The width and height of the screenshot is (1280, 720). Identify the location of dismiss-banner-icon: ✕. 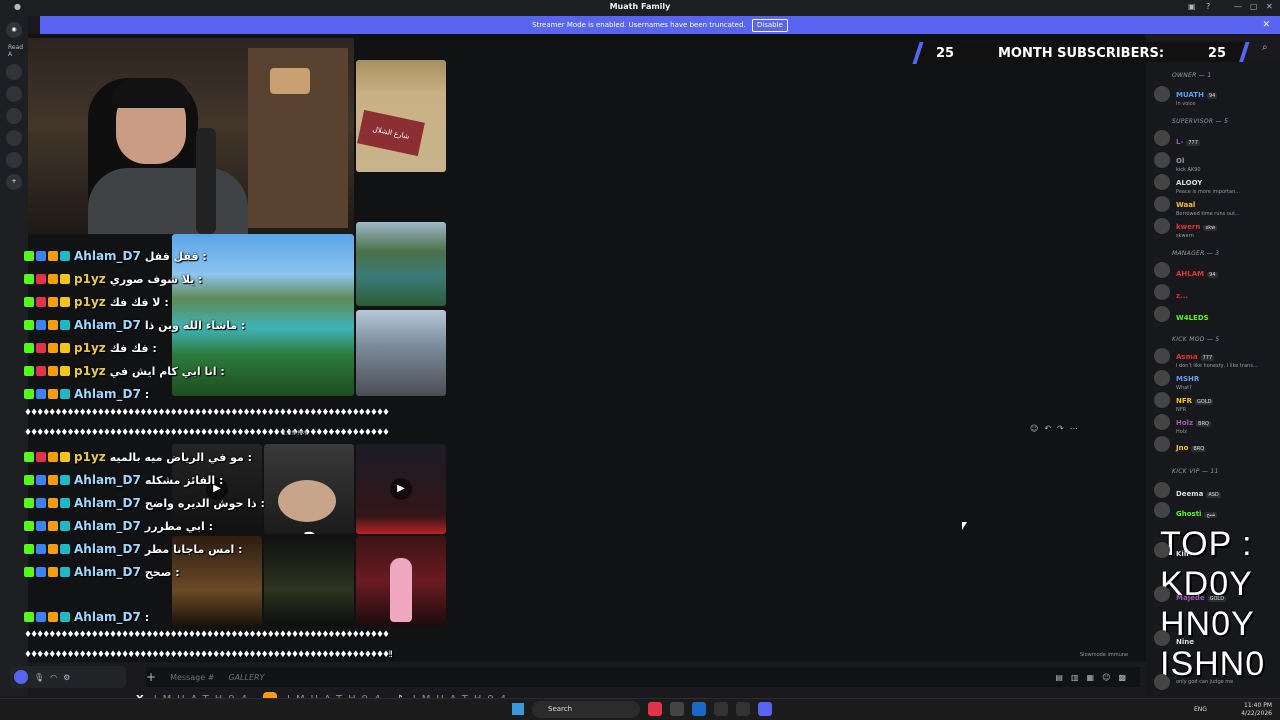
(1266, 25).